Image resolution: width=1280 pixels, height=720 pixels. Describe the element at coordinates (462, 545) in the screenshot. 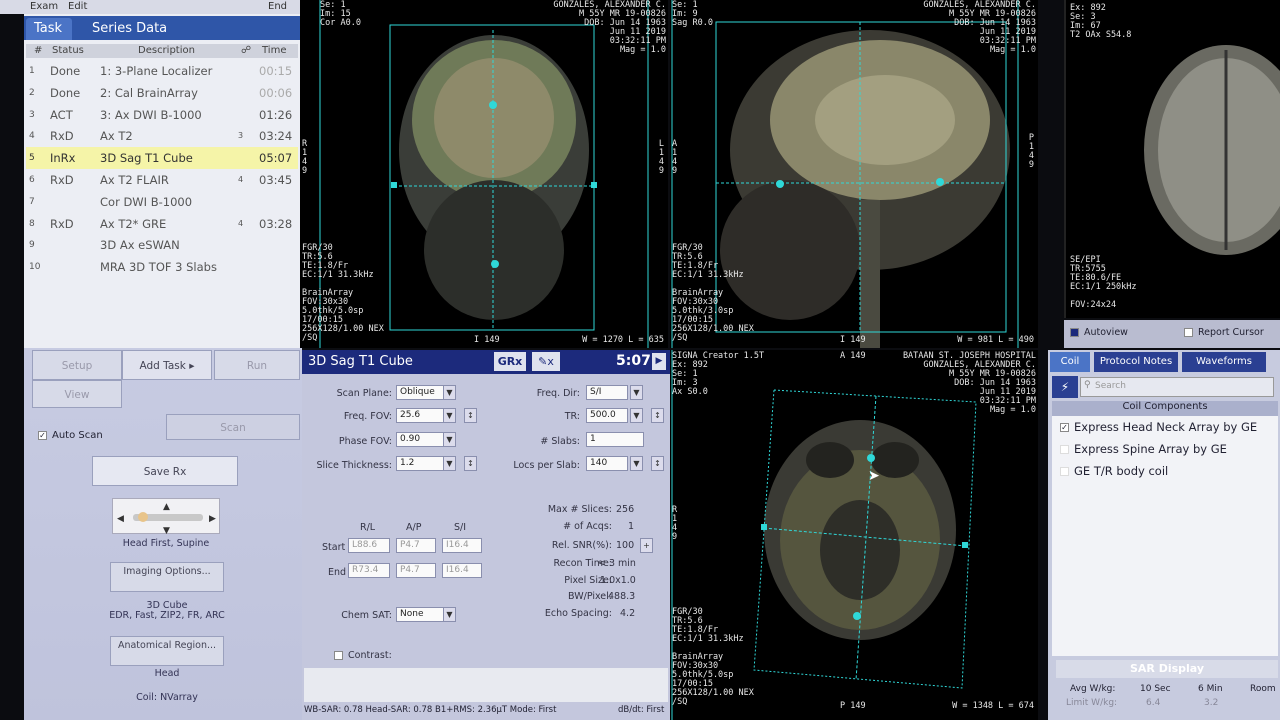

I see `start-si: I16.4` at that location.